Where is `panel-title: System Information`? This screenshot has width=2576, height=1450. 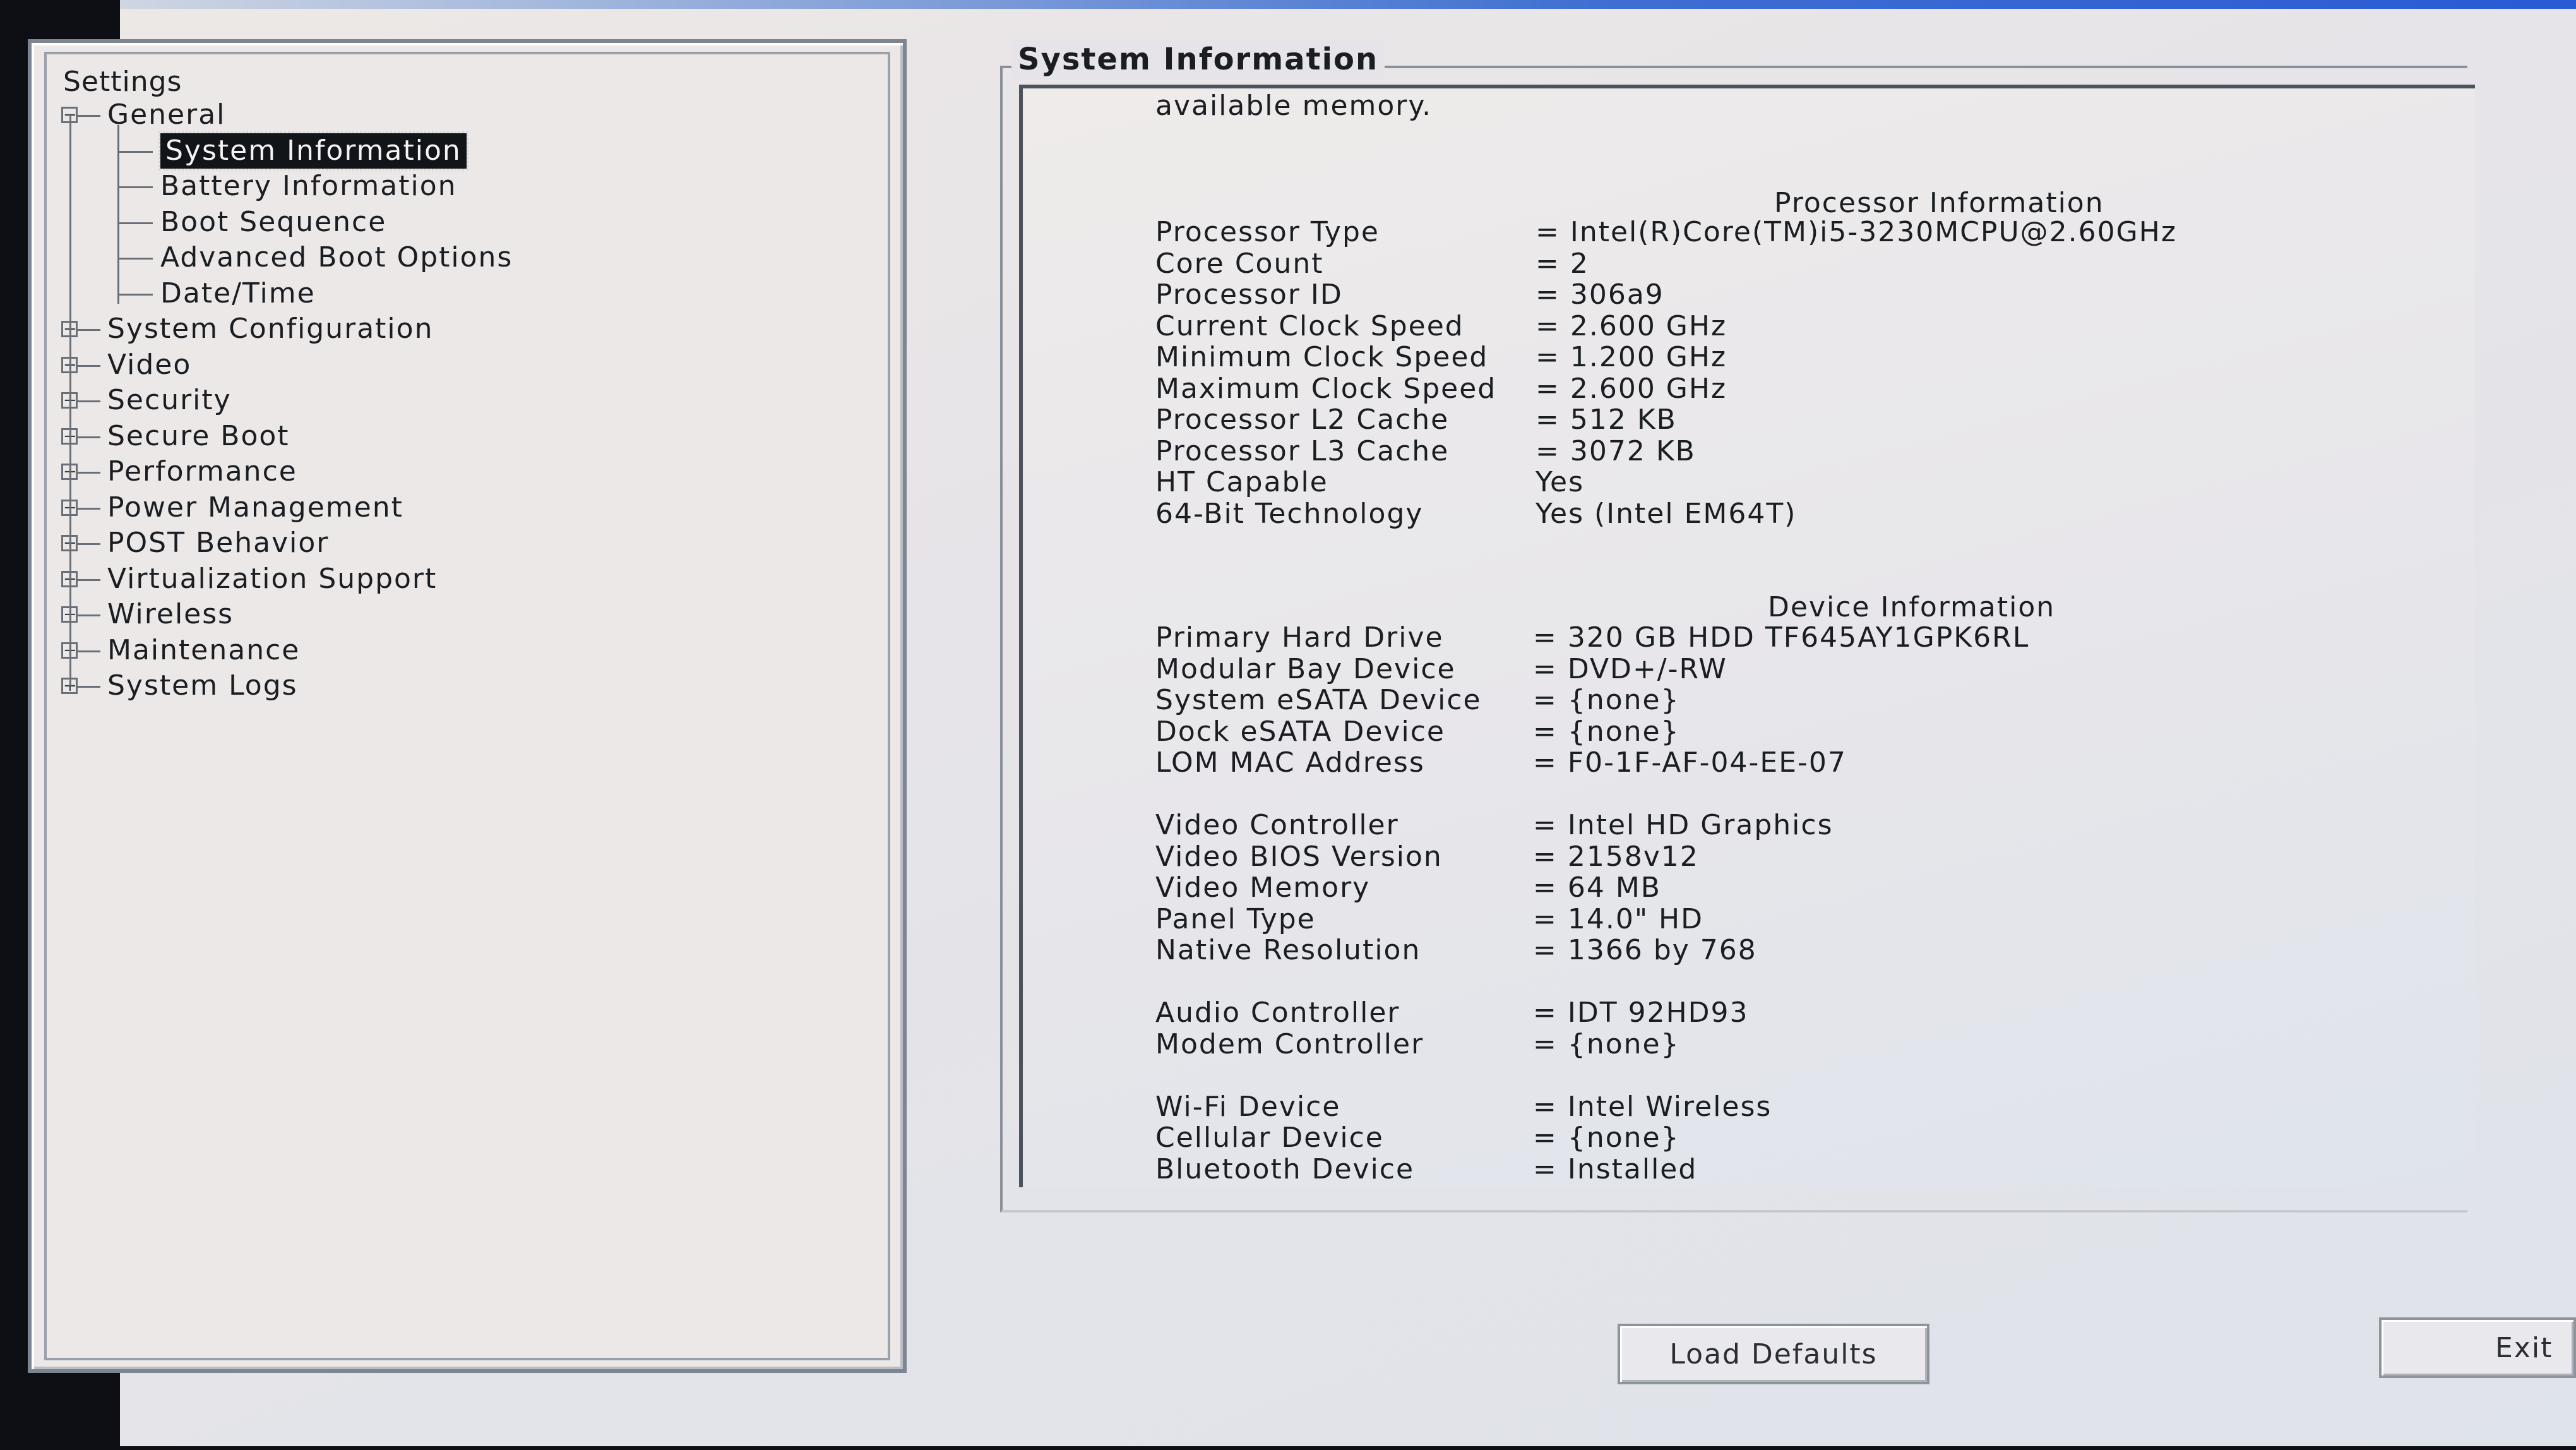
panel-title: System Information is located at coordinates (1198, 59).